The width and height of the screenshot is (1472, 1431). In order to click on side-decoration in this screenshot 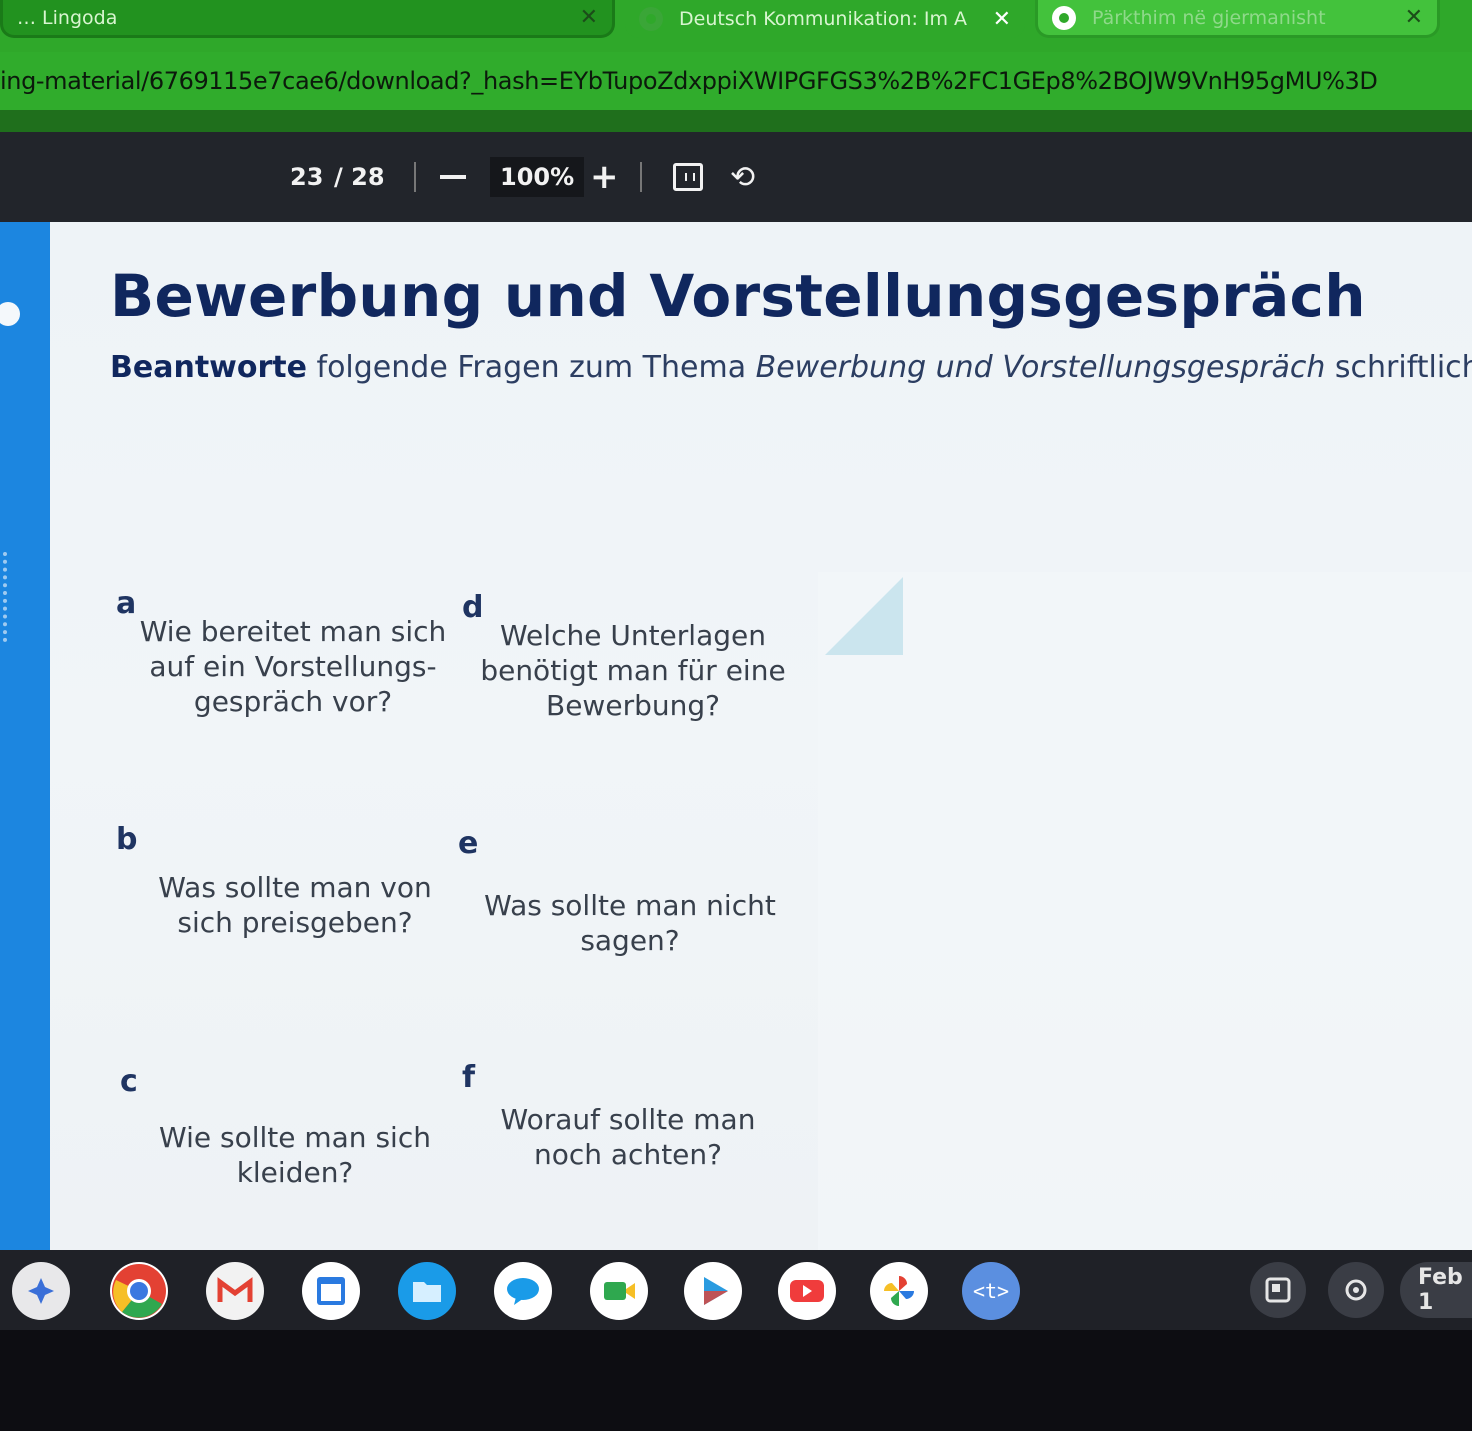, I will do `click(11, 597)`.